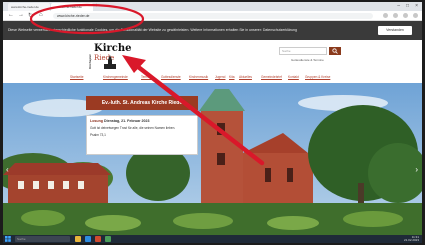 The image size is (425, 245). I want to click on annotation-arrow-shaft, so click(199, 114).